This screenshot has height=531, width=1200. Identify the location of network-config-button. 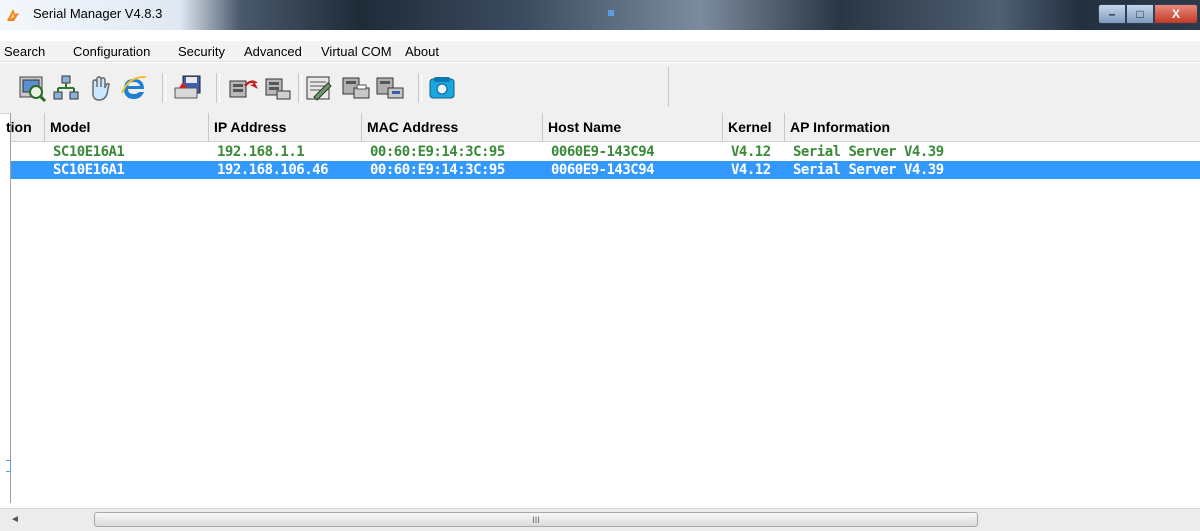
(66, 88).